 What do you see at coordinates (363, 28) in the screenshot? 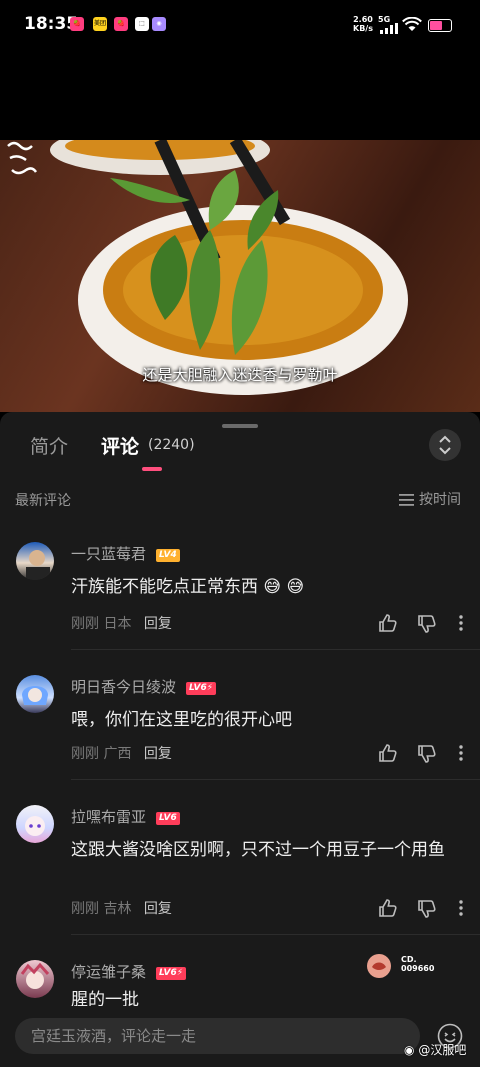
I see `net-speed-unit: KB/s` at bounding box center [363, 28].